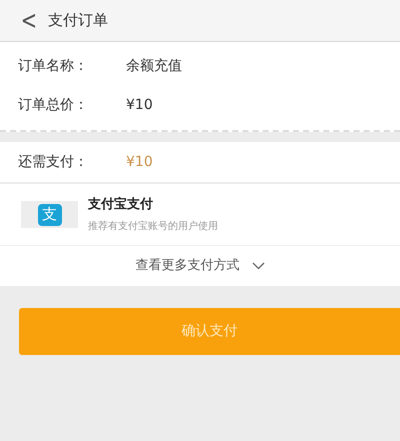 The width and height of the screenshot is (400, 441). Describe the element at coordinates (153, 227) in the screenshot. I see `payment-description: 推荐有支付宝账号的用户使用` at that location.